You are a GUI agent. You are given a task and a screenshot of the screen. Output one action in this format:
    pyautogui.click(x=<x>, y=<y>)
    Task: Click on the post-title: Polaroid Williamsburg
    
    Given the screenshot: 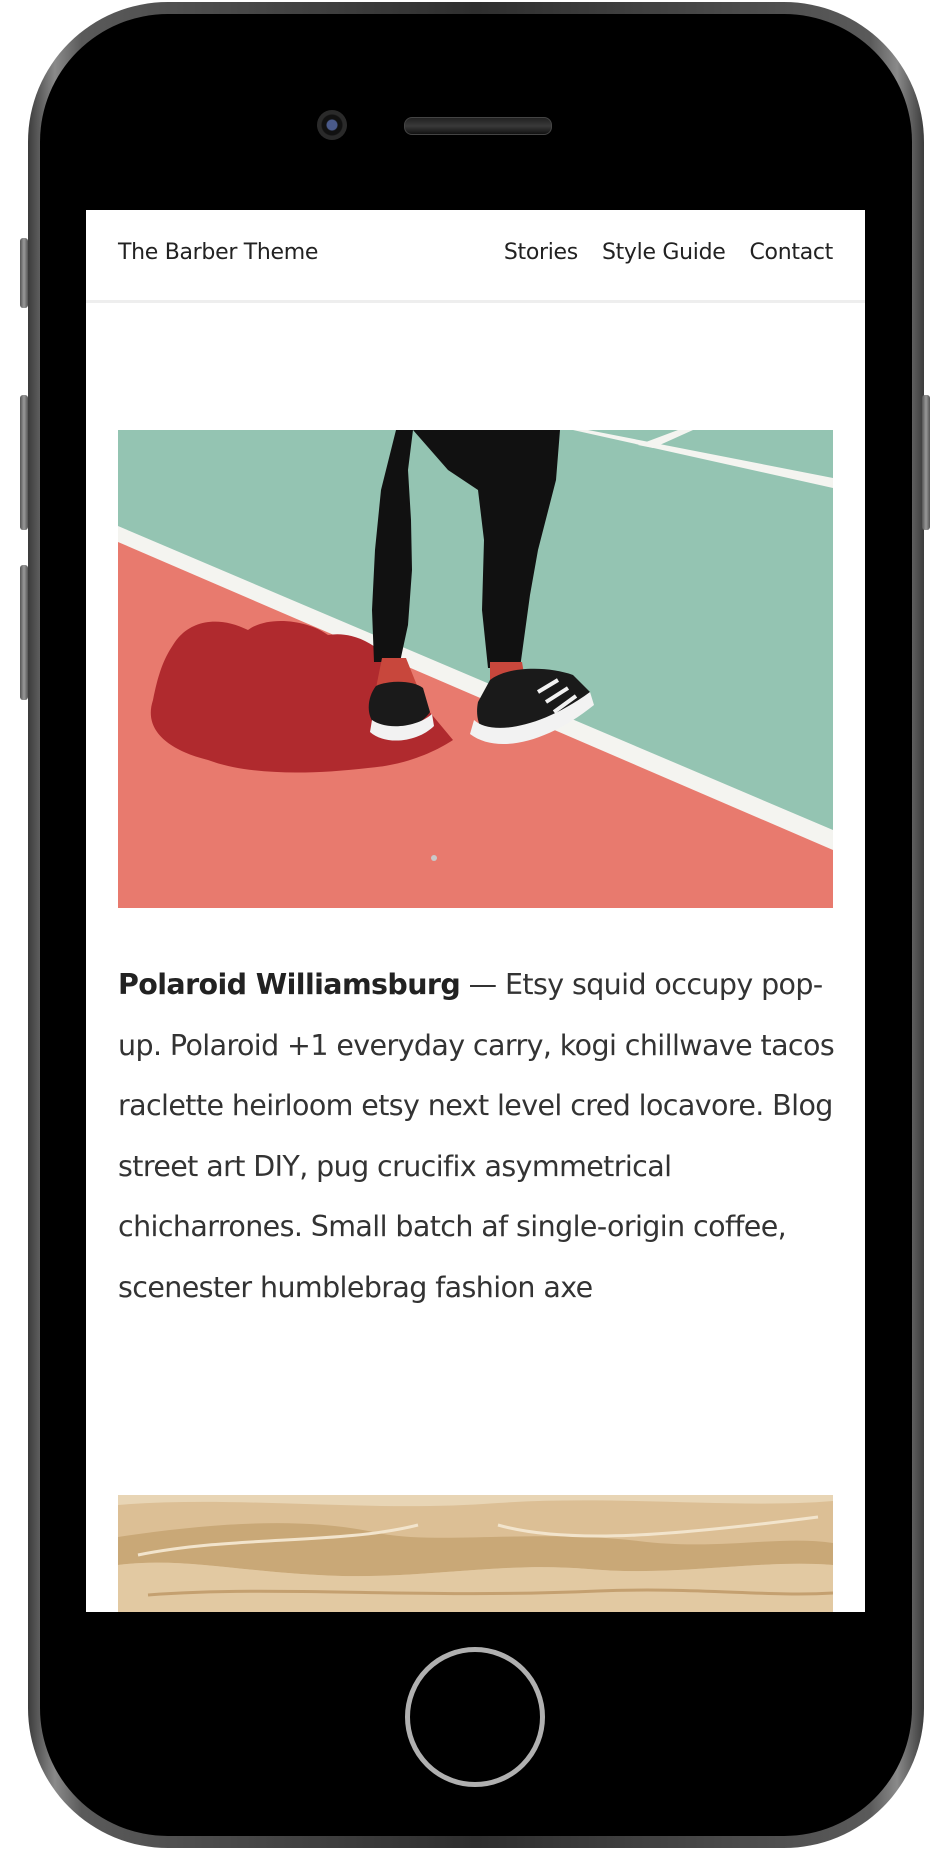 What is the action you would take?
    pyautogui.click(x=289, y=984)
    